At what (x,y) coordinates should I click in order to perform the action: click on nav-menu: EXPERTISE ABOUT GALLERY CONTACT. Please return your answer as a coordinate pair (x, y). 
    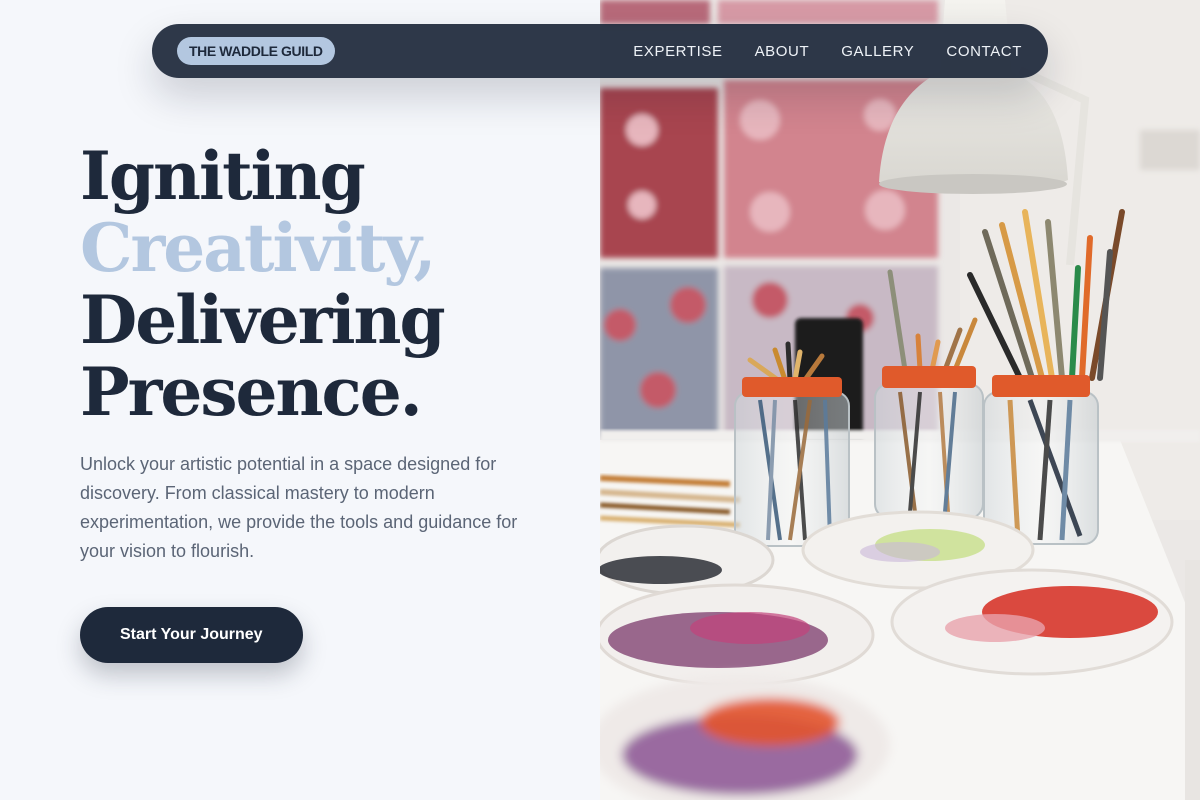
    Looking at the image, I should click on (827, 51).